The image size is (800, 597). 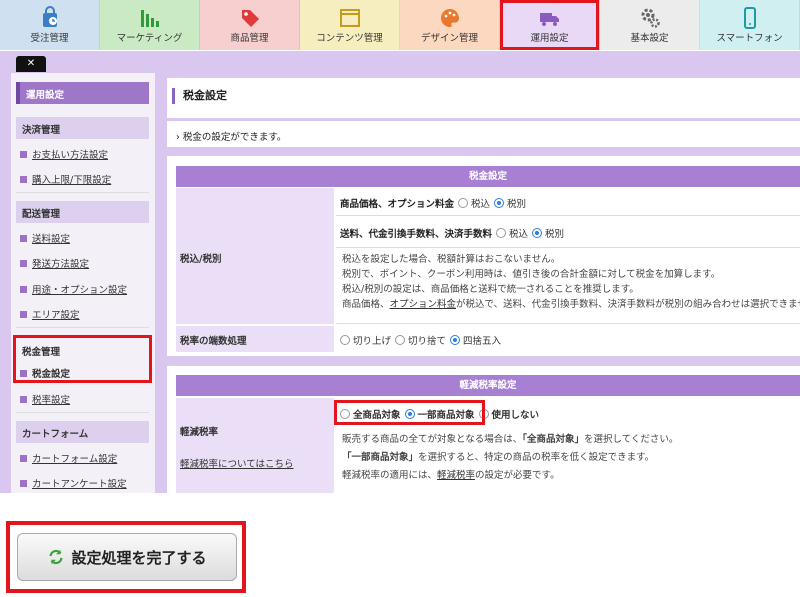 I want to click on sidebar-item-tax-rate: 税率設定, so click(x=45, y=399).